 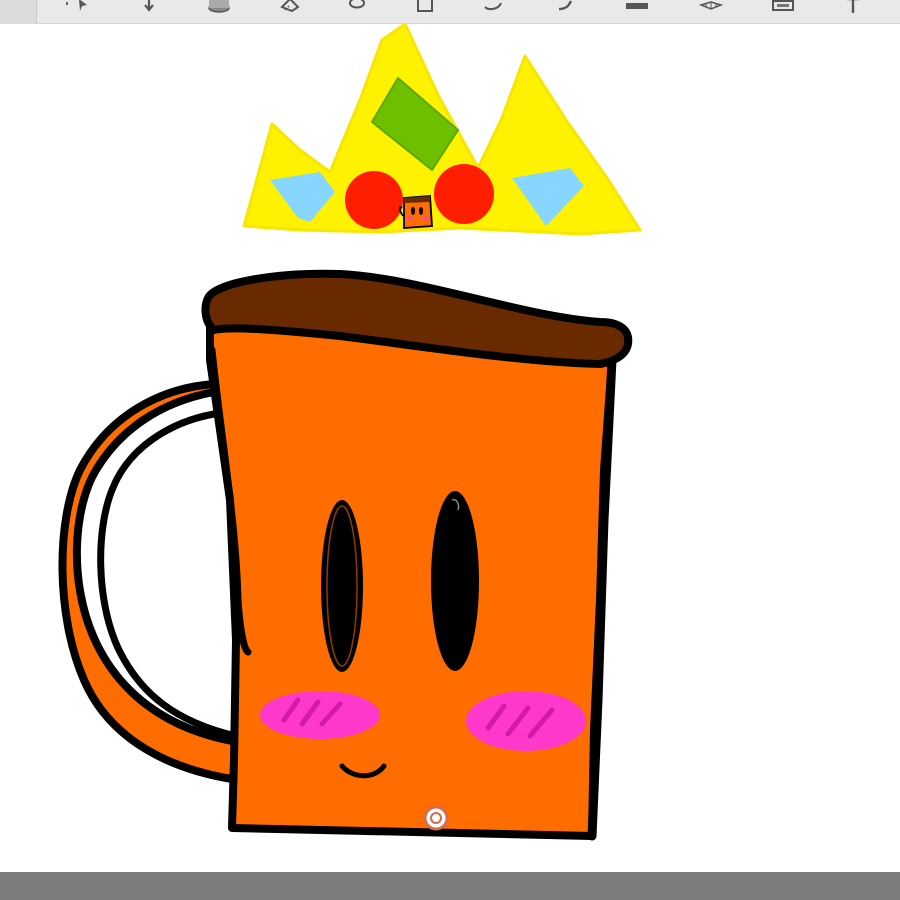 I want to click on move-down-tool-button, so click(x=149, y=6).